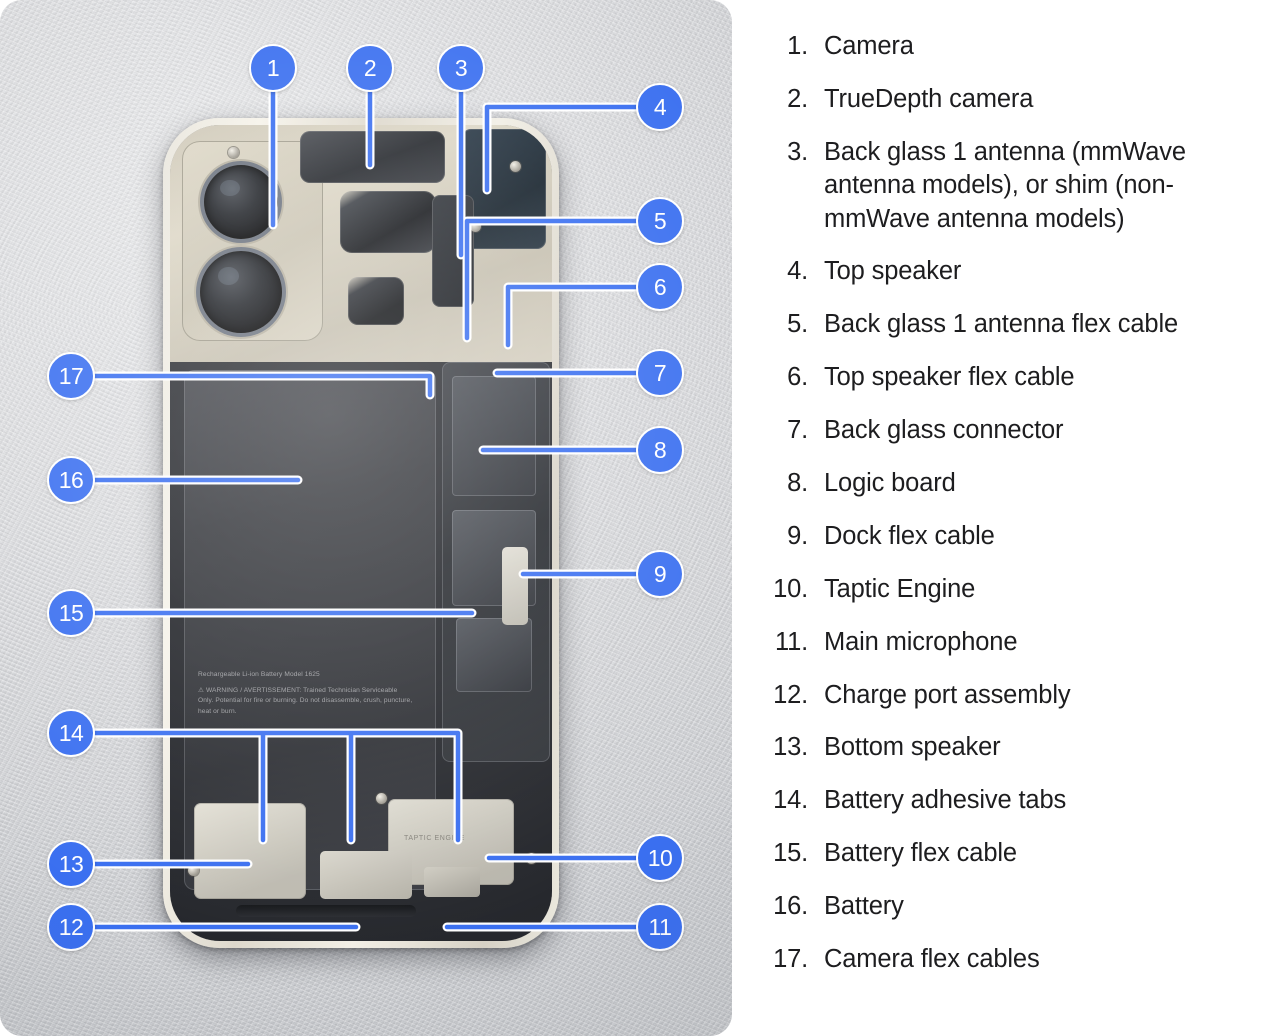 Image resolution: width=1280 pixels, height=1036 pixels. Describe the element at coordinates (366, 875) in the screenshot. I see `charge-port-assembly` at that location.